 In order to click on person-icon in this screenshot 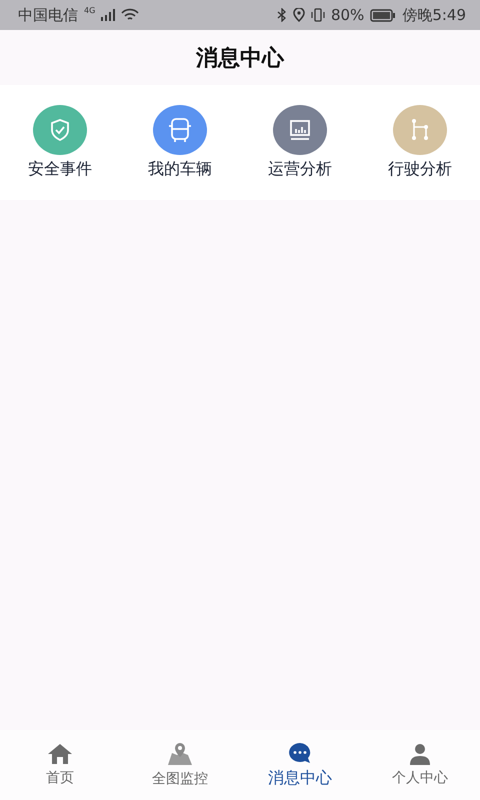, I will do `click(420, 754)`.